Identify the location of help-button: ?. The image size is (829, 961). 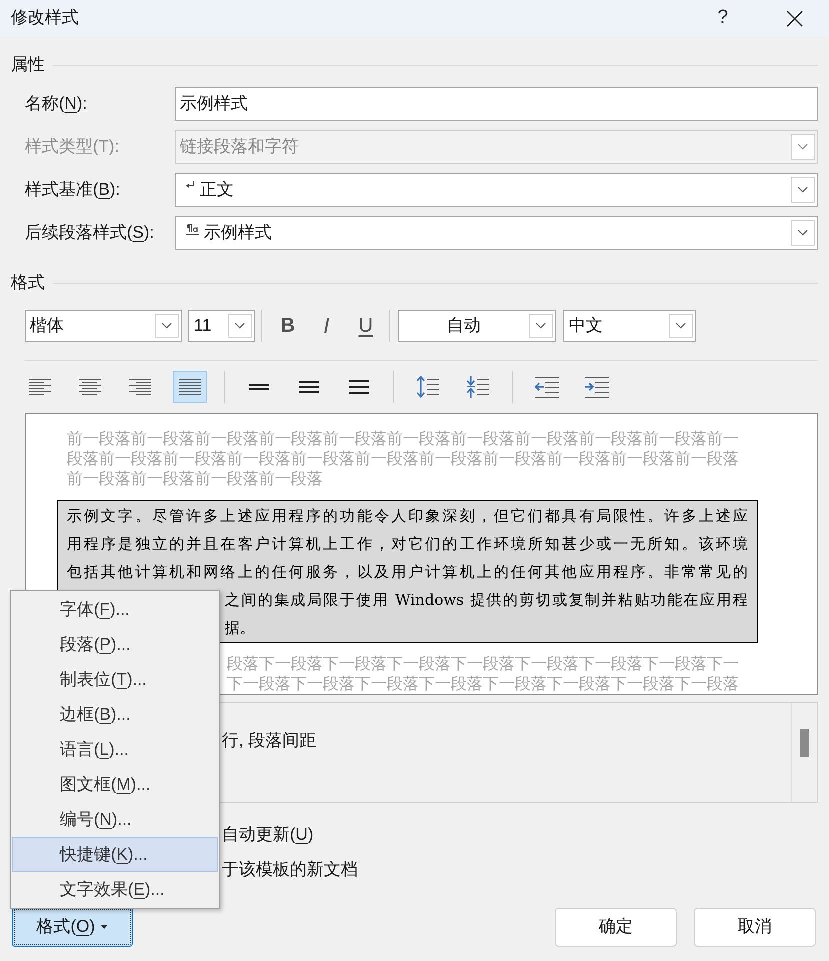
(723, 18).